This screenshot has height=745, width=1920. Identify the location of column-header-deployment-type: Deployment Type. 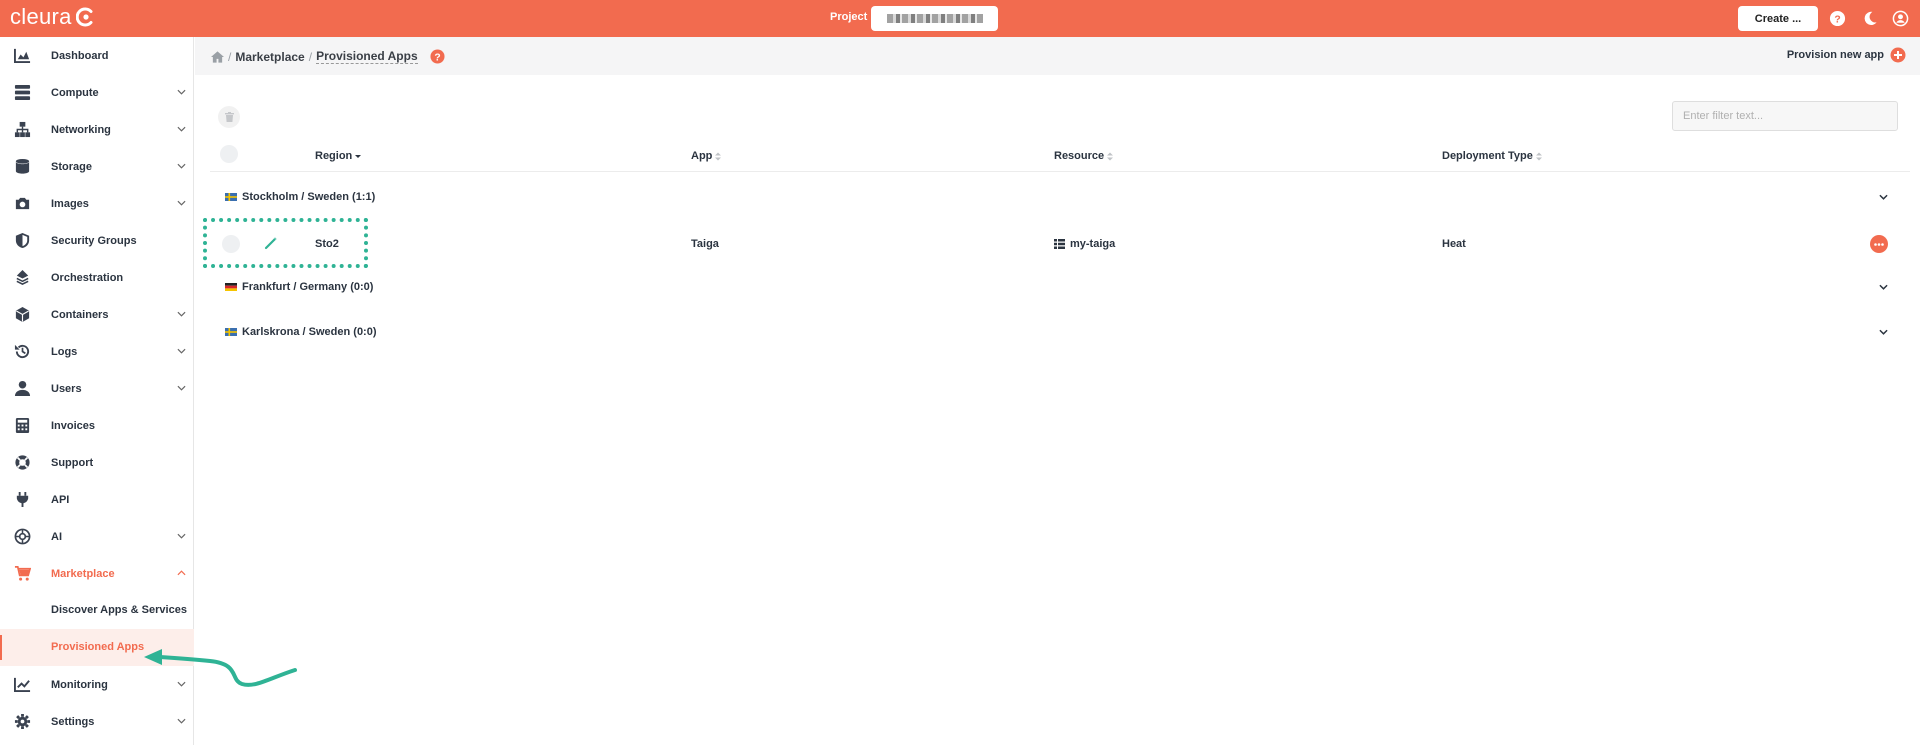
(1492, 156).